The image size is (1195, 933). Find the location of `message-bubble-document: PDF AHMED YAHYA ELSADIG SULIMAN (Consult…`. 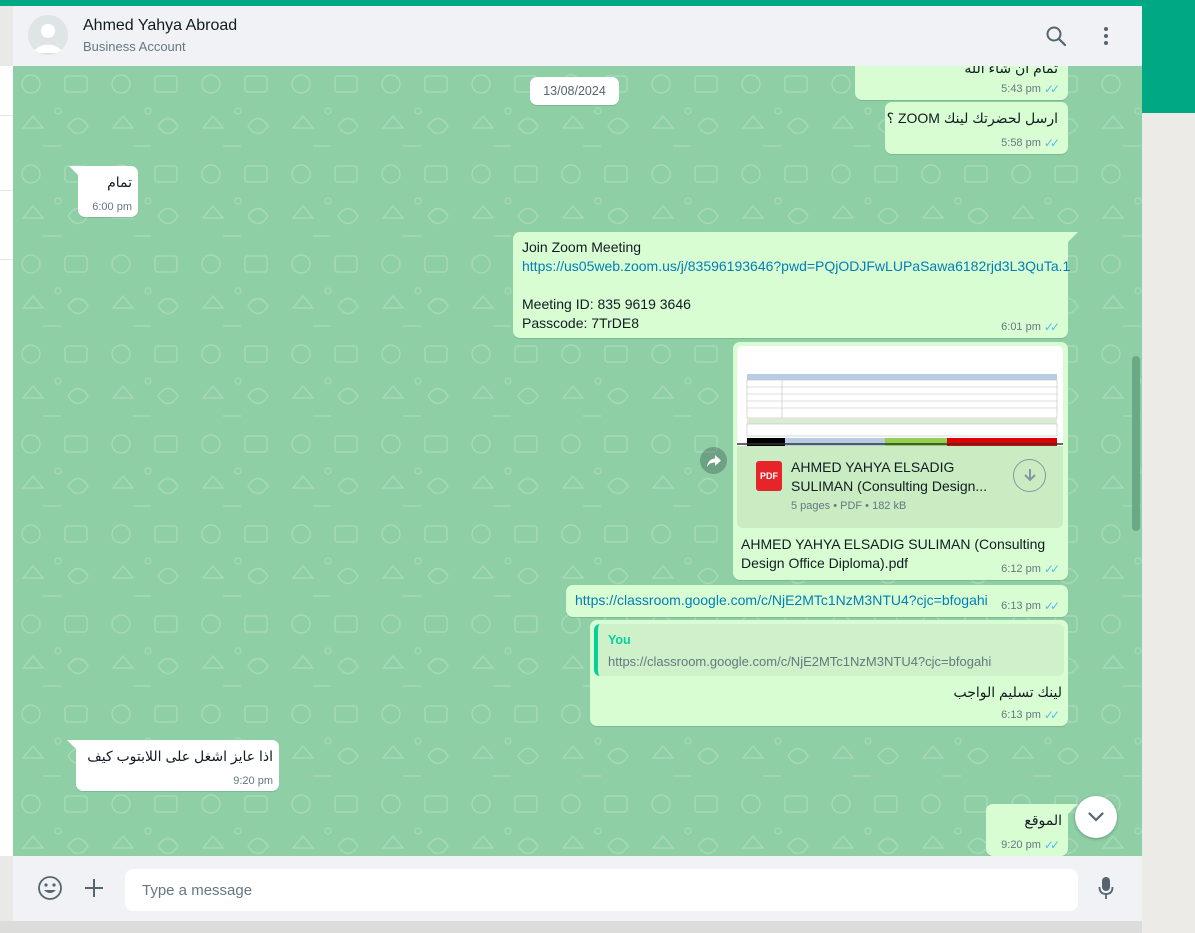

message-bubble-document: PDF AHMED YAHYA ELSADIG SULIMAN (Consult… is located at coordinates (900, 461).